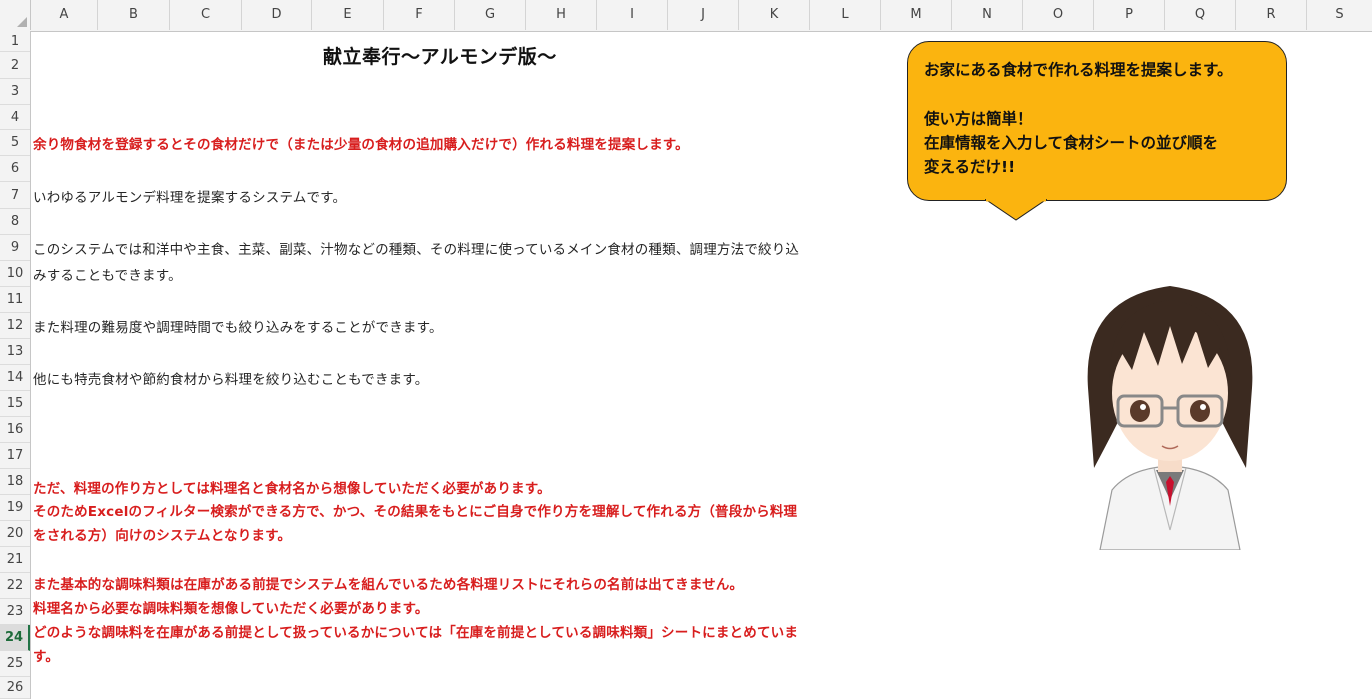  What do you see at coordinates (1058, 15) in the screenshot?
I see `column-header-o: O` at bounding box center [1058, 15].